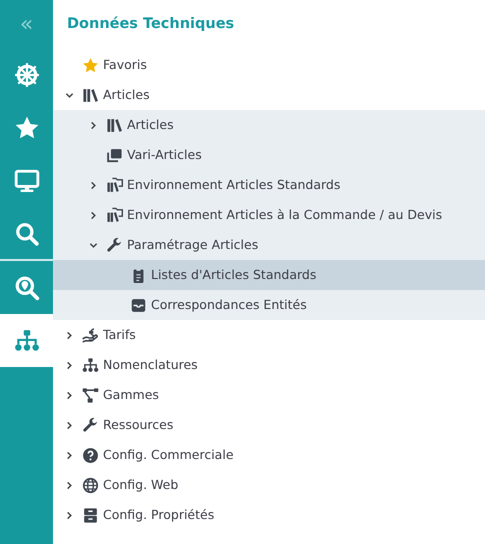 The width and height of the screenshot is (485, 544). Describe the element at coordinates (27, 287) in the screenshot. I see `location-search-icon` at that location.